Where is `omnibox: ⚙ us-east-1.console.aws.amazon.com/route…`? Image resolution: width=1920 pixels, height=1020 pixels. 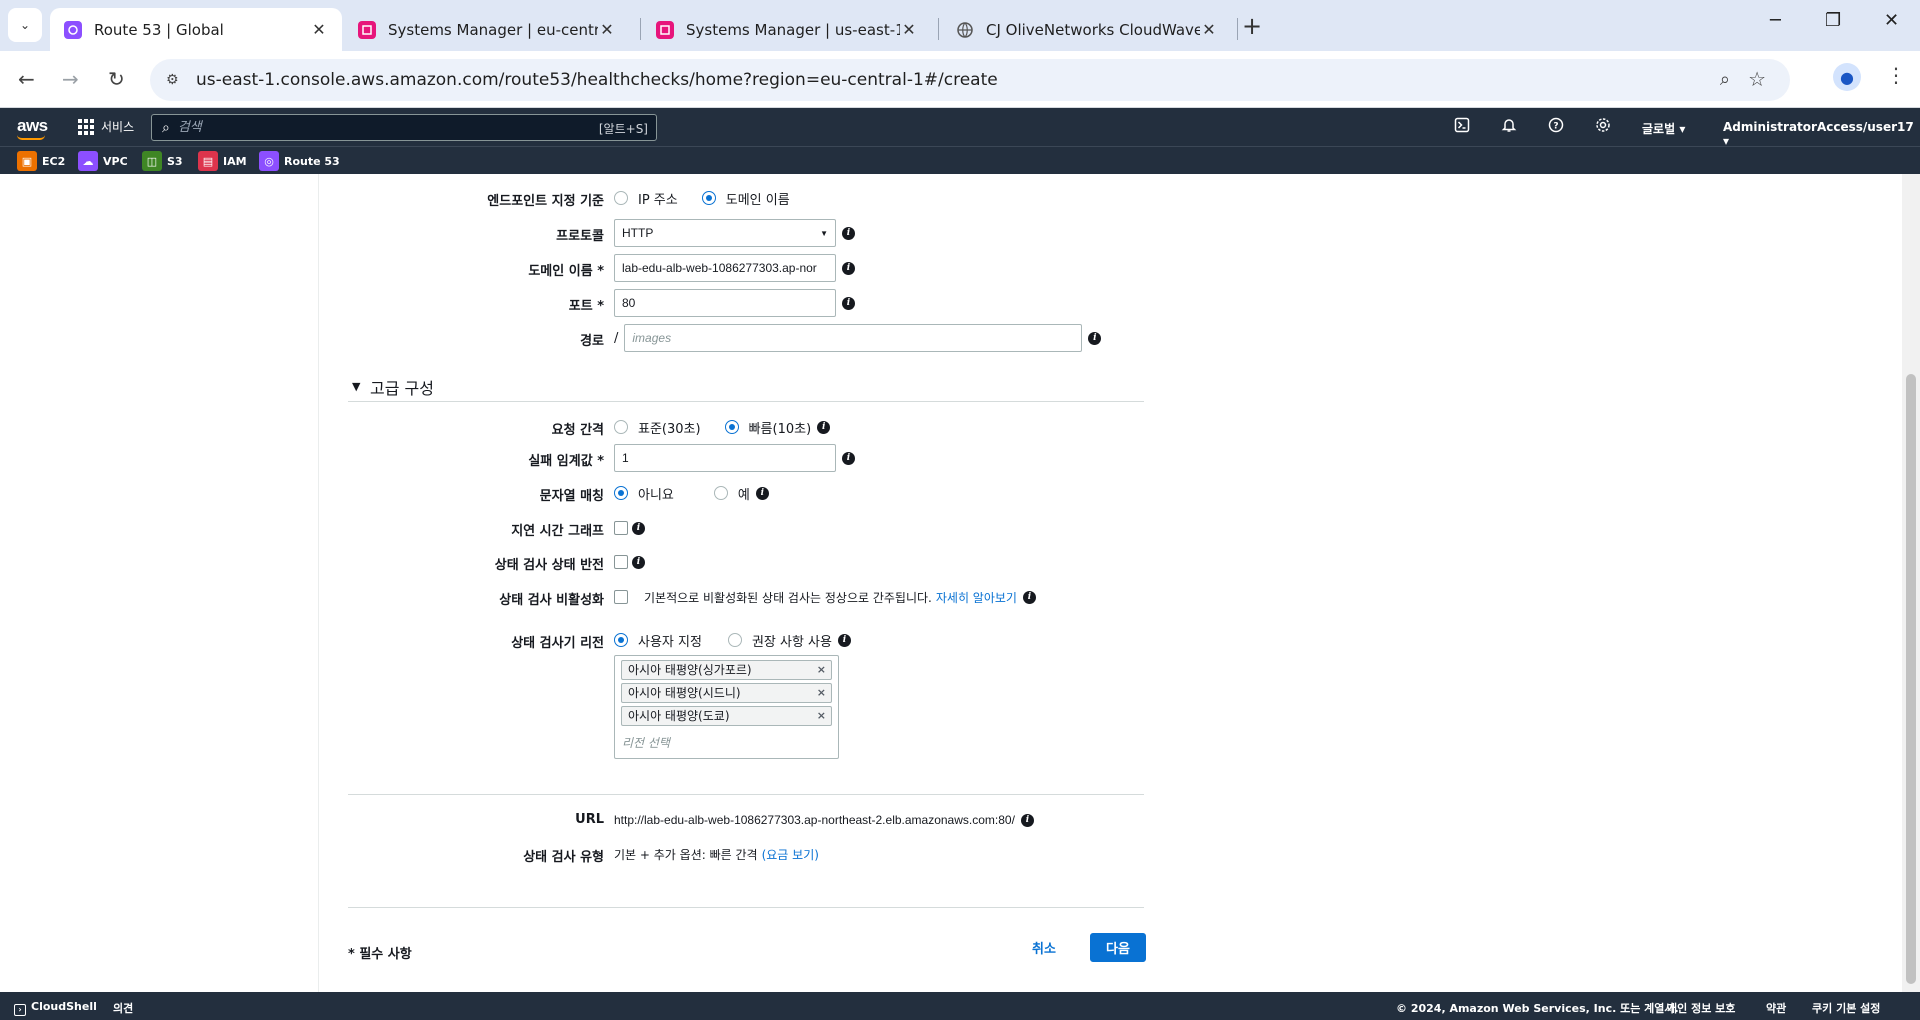
omnibox: ⚙ us-east-1.console.aws.amazon.com/route… is located at coordinates (970, 80).